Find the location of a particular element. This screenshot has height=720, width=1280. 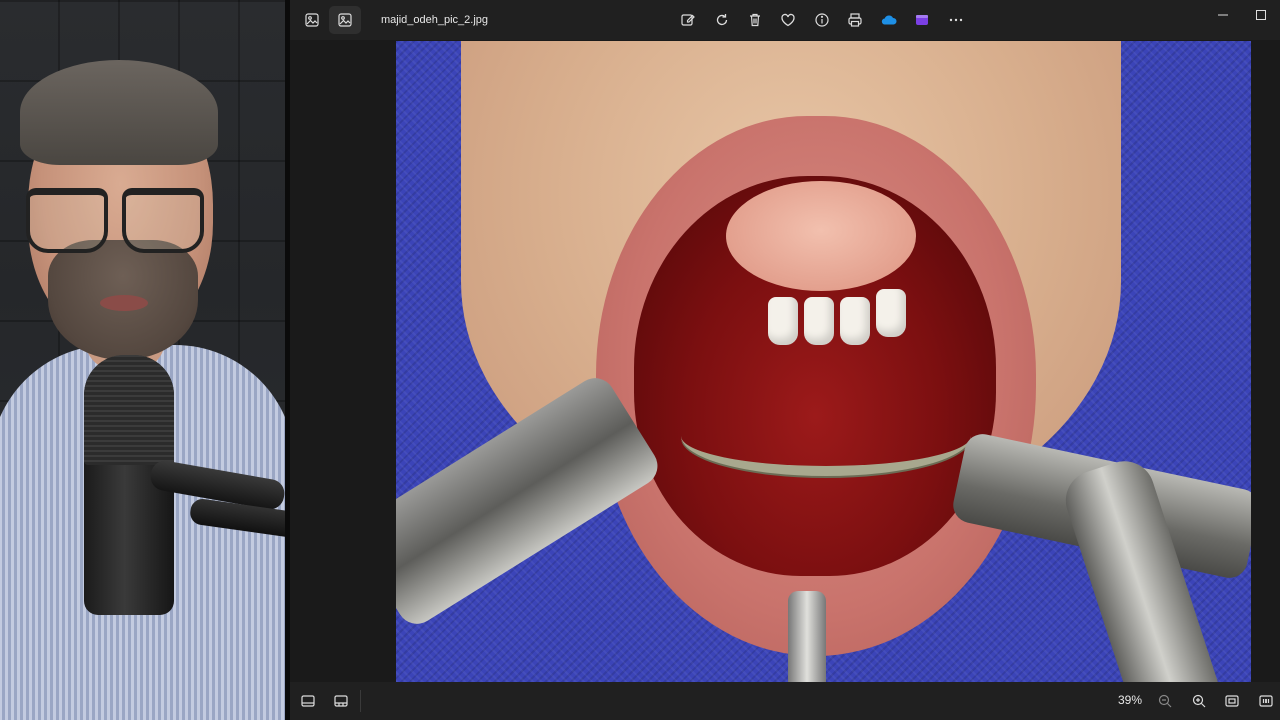

onedrive-button is located at coordinates (889, 20).